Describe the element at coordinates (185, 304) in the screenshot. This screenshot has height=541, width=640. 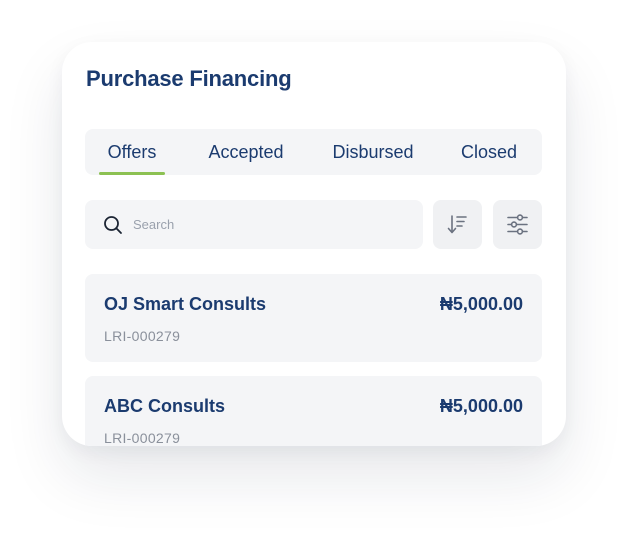
I see `offer-name: OJ Smart Consults` at that location.